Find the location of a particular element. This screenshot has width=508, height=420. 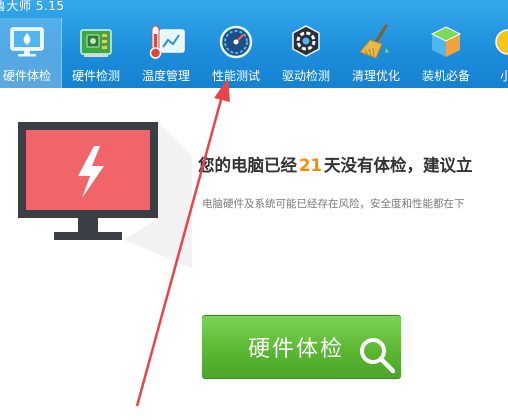

tab-label: 硬件检测 is located at coordinates (95, 76).